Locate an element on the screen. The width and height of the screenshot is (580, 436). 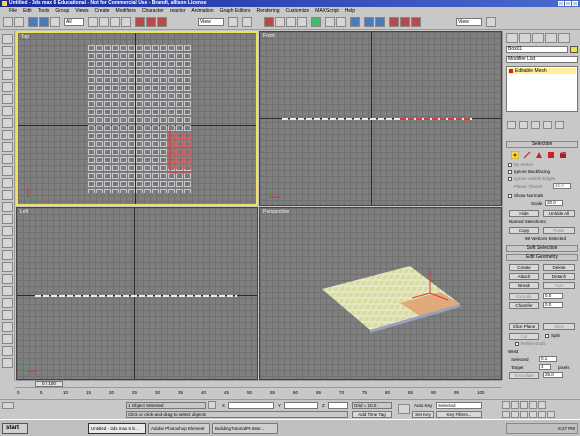
weld-selected-spinner: 0.1 is located at coordinates (548, 359).